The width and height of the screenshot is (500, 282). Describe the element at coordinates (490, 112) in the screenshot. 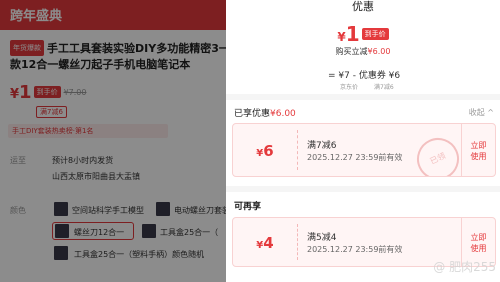

I see `chevron-up-icon: ^` at that location.